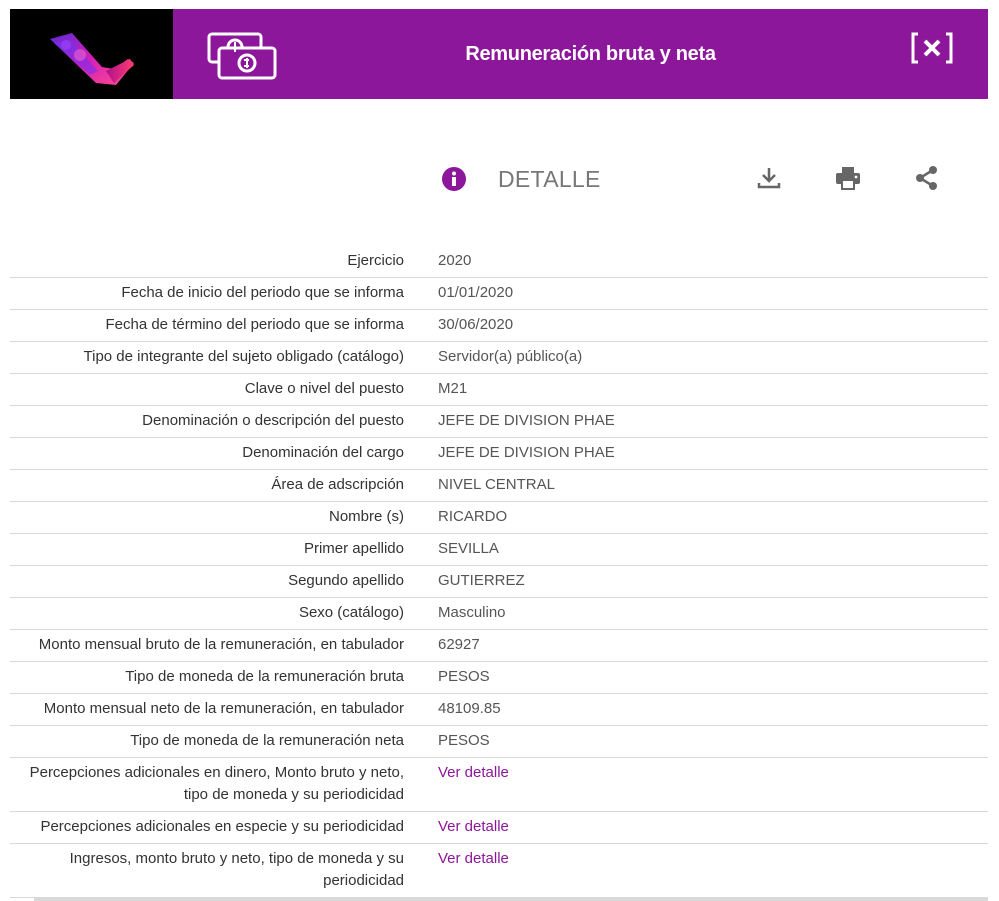  I want to click on table-row: Clave o nivel del puesto M21, so click(499, 389).